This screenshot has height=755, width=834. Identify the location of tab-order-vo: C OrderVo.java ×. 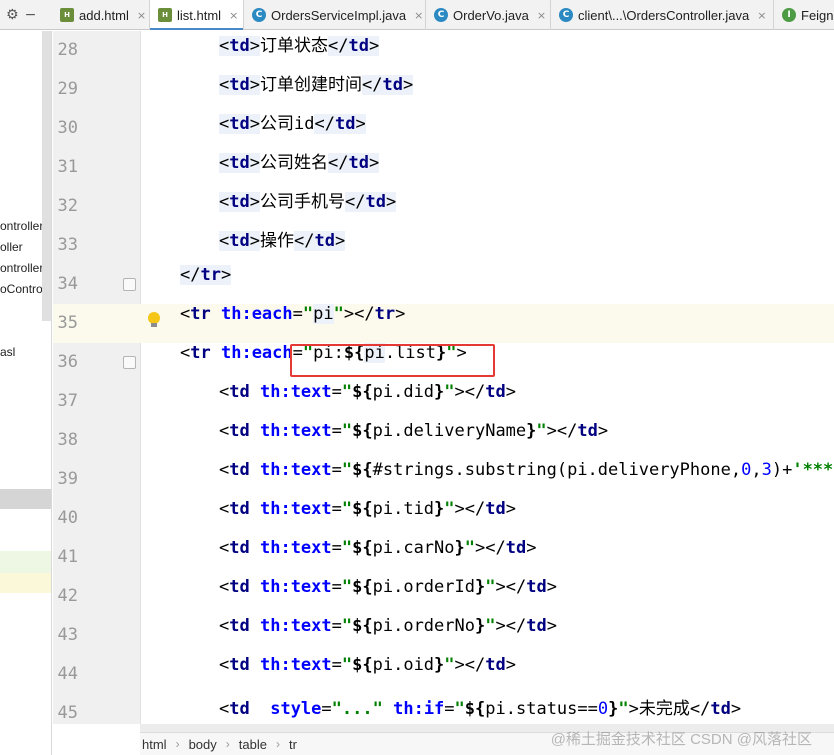
(488, 15).